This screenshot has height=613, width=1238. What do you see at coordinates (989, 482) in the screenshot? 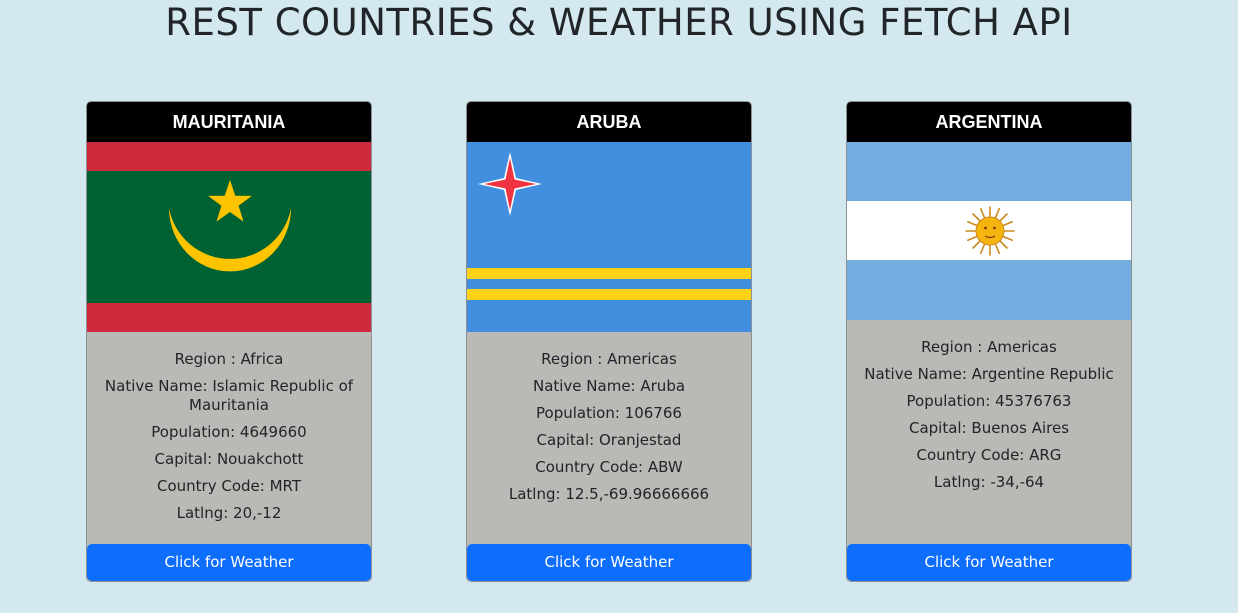
I see `latlng-text: Latlng: -34,-64` at bounding box center [989, 482].